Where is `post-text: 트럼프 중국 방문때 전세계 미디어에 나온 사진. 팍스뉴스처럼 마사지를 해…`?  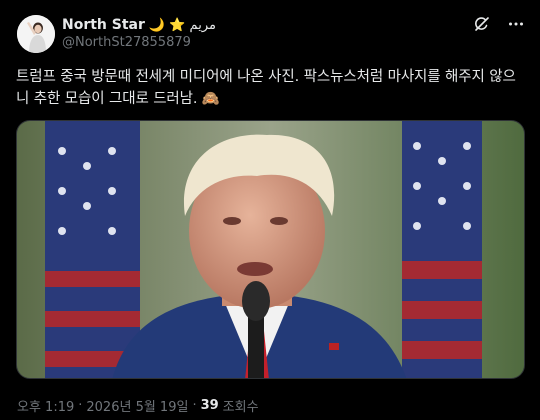 post-text: 트럼프 중국 방문때 전세계 미디어에 나온 사진. 팍스뉴스처럼 마사지를 해… is located at coordinates (266, 88).